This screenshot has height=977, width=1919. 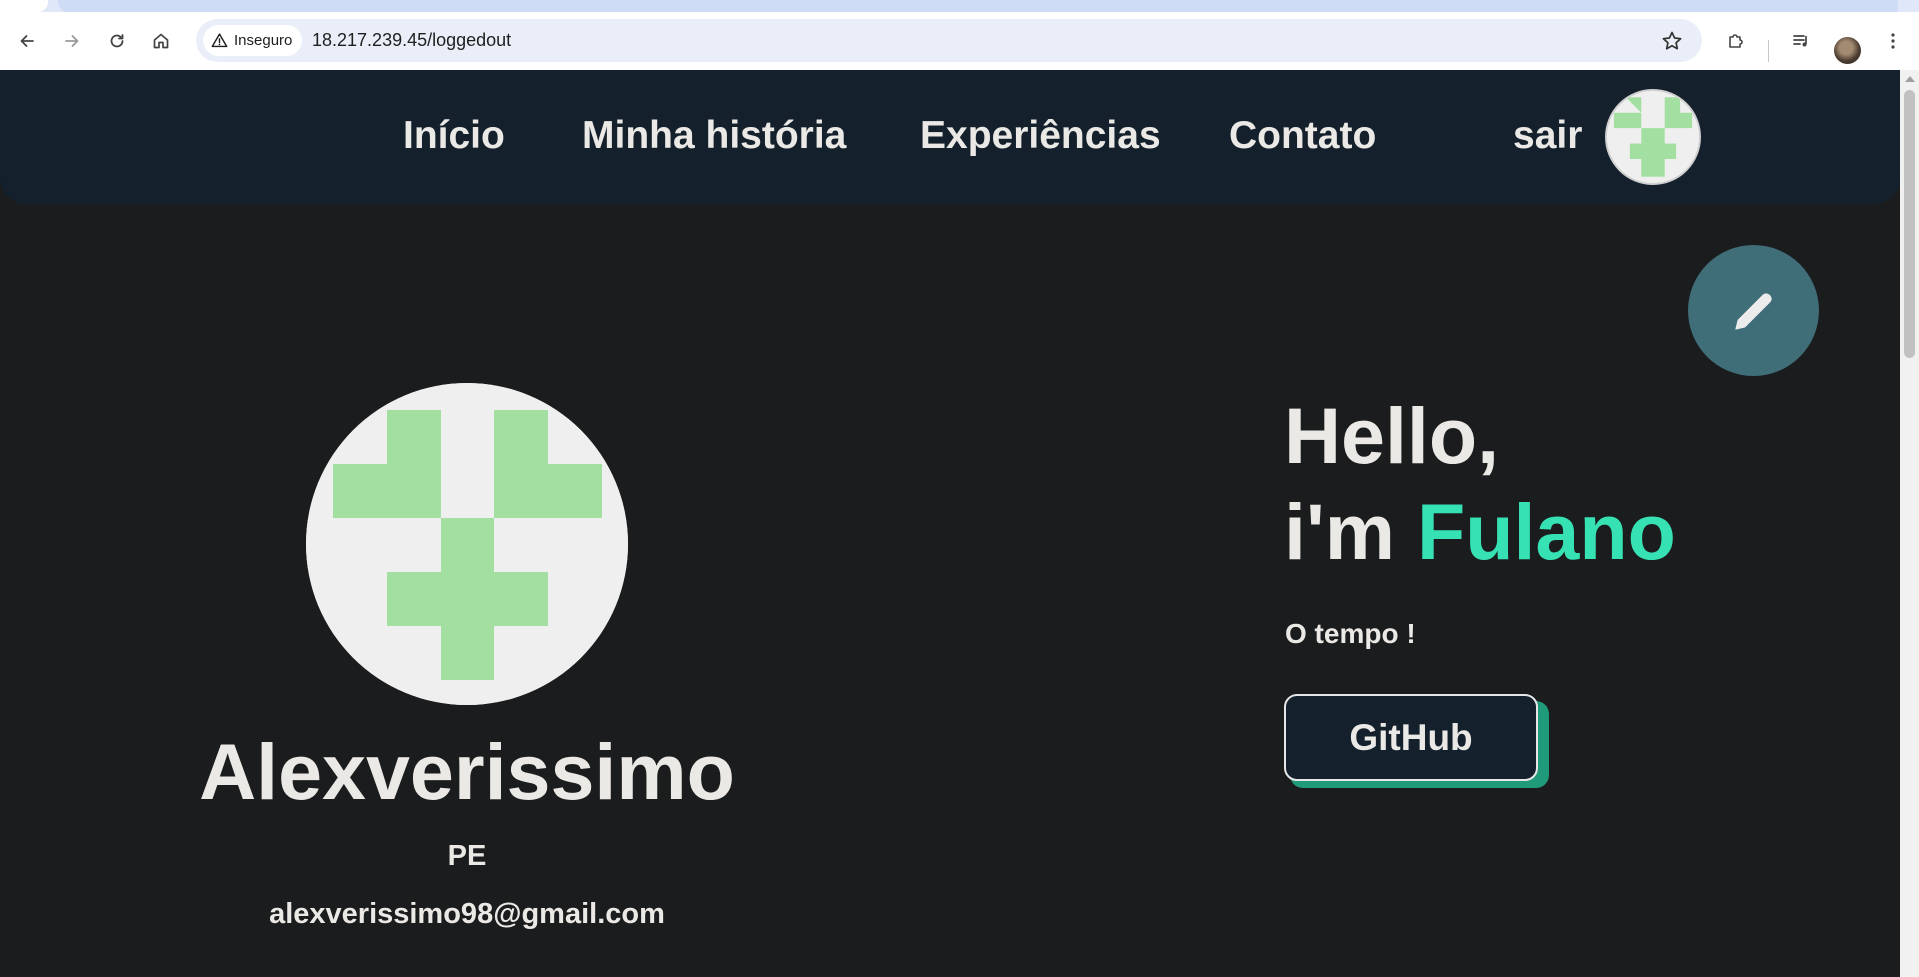 I want to click on media-queue-icon, so click(x=1800, y=41).